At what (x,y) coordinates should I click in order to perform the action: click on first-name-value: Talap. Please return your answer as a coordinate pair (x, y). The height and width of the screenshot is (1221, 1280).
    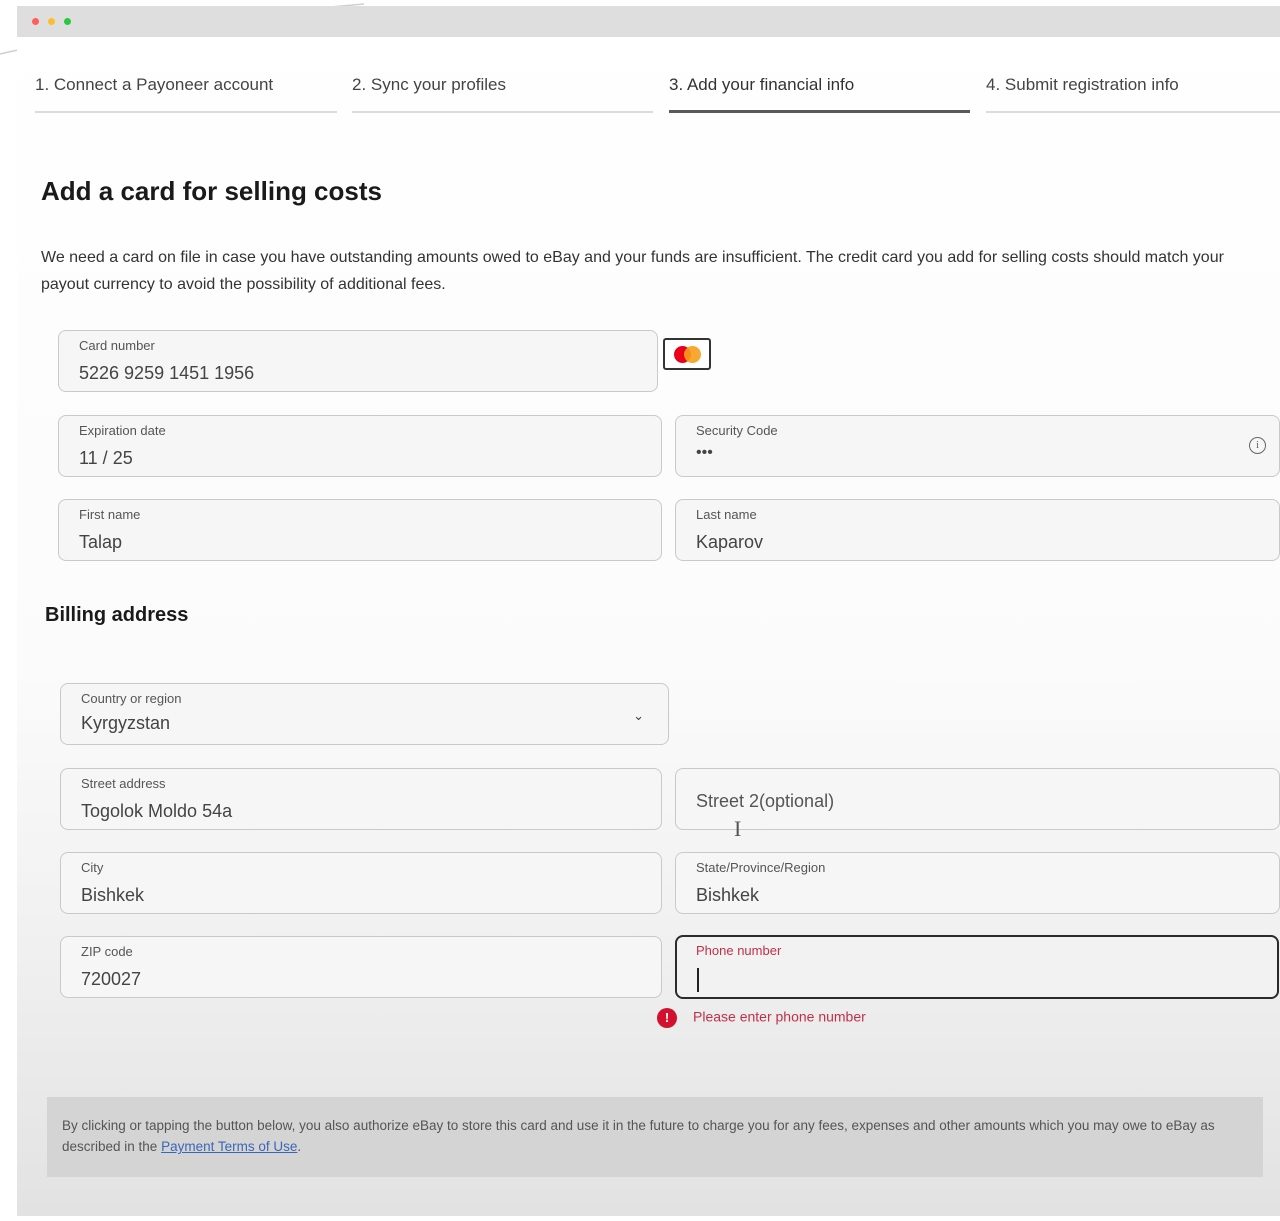
    Looking at the image, I should click on (101, 542).